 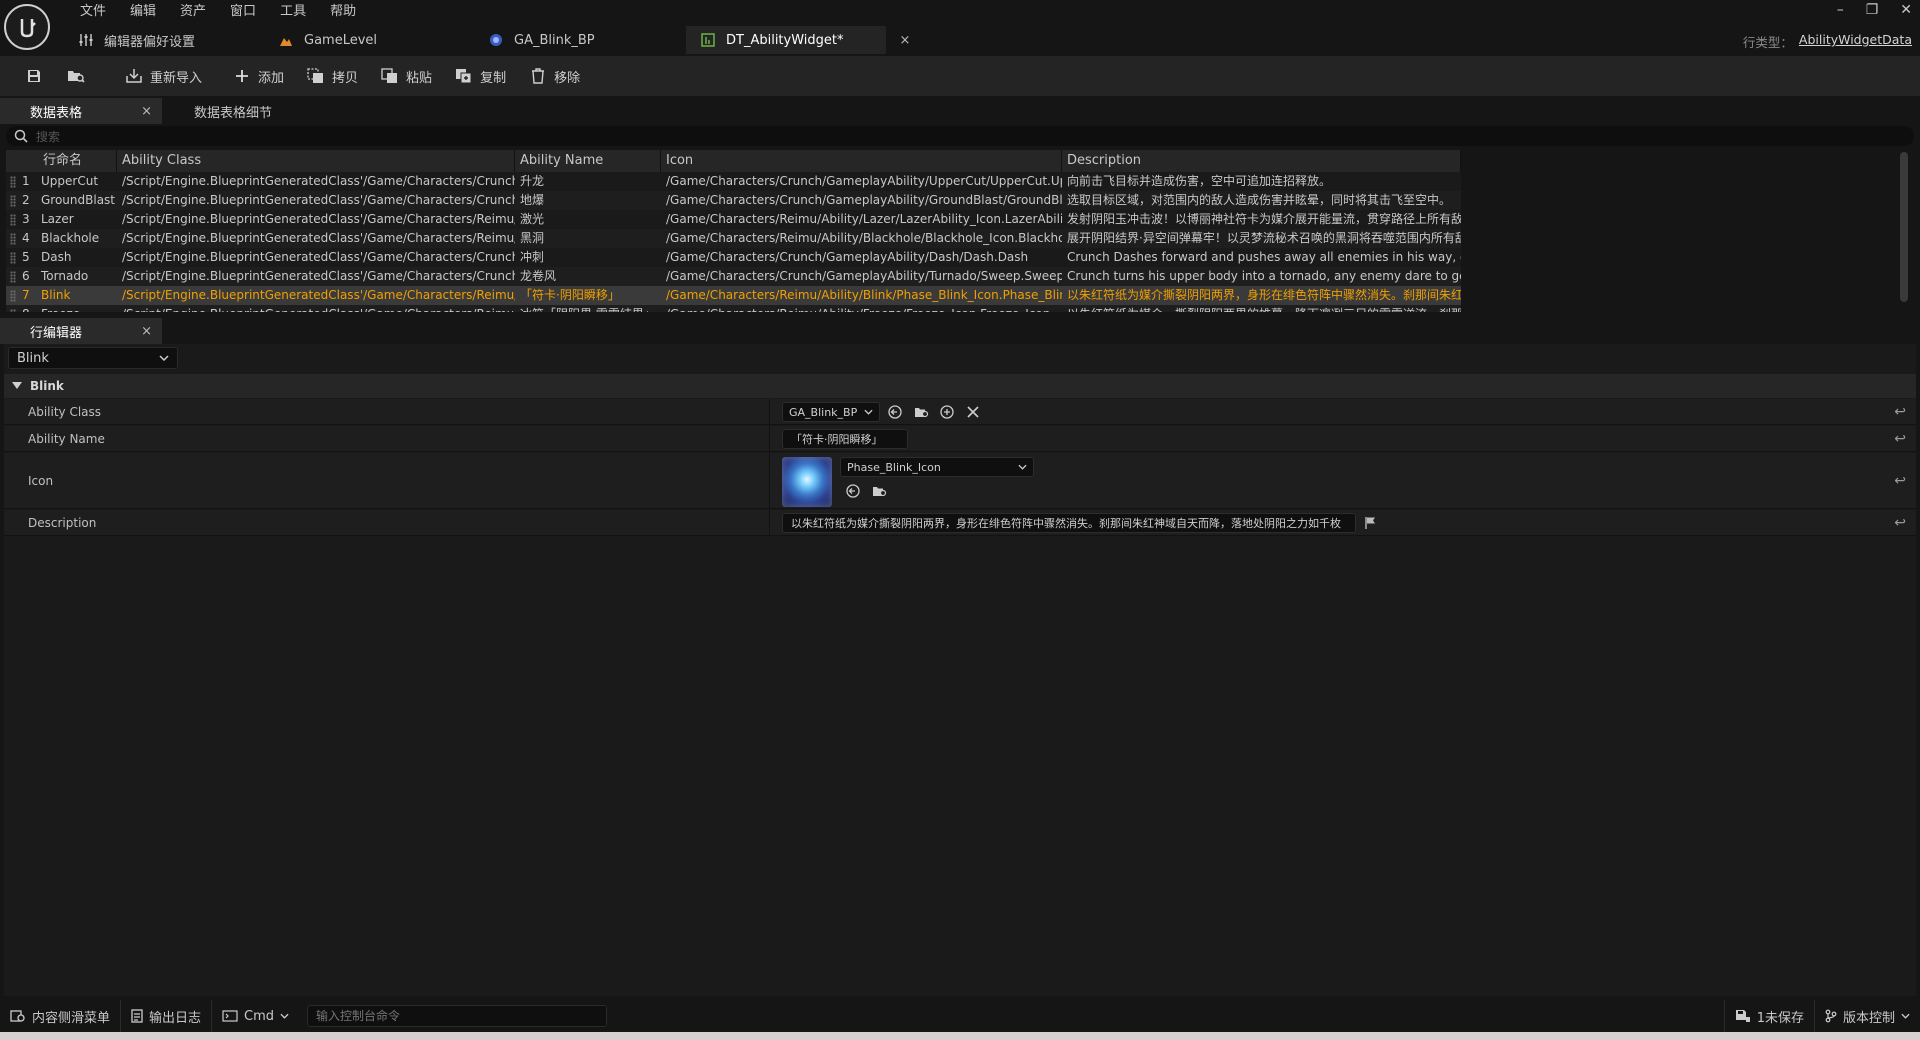 What do you see at coordinates (26, 295) in the screenshot?
I see `cell-row-index: 7` at bounding box center [26, 295].